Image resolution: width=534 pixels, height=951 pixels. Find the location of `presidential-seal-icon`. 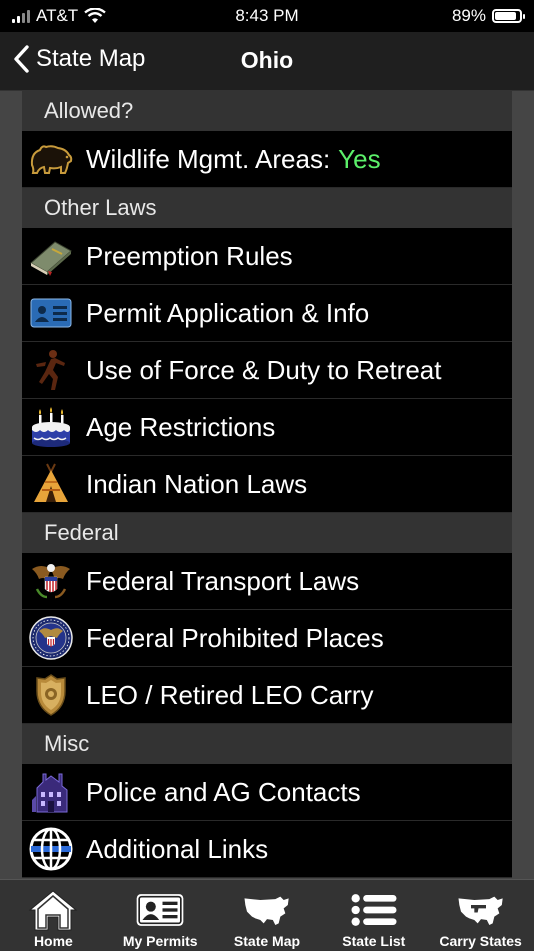

presidential-seal-icon is located at coordinates (51, 638).